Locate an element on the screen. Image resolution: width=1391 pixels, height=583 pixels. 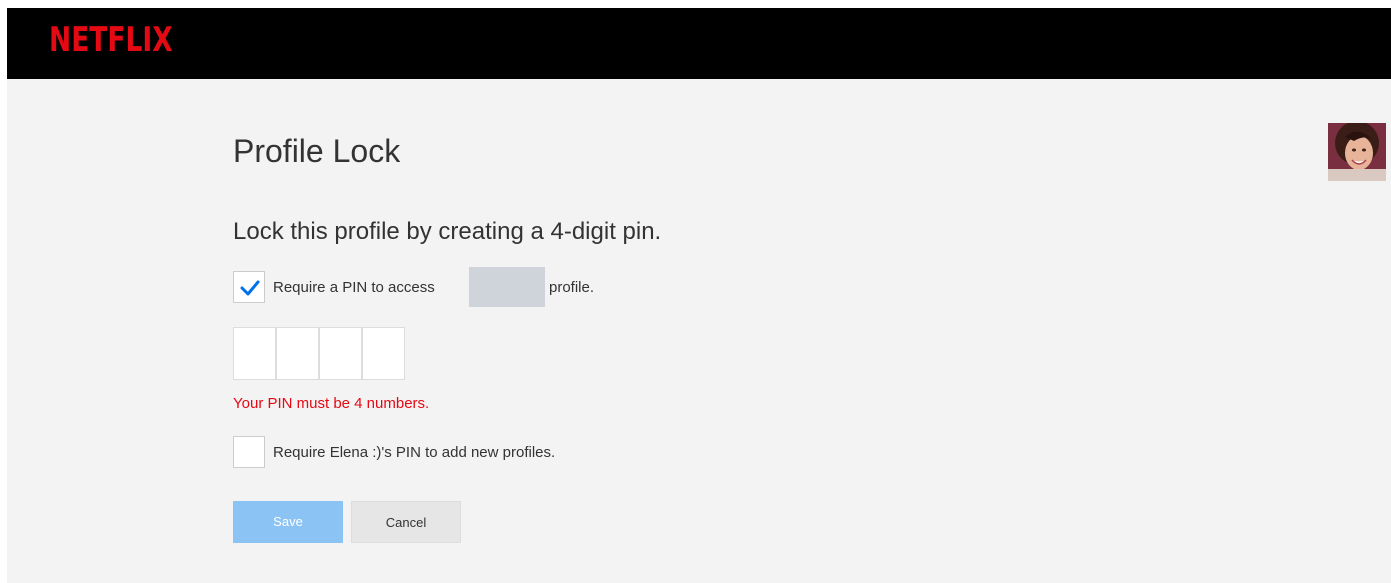
pin-error-message: Your PIN must be 4 numbers. is located at coordinates (331, 403).